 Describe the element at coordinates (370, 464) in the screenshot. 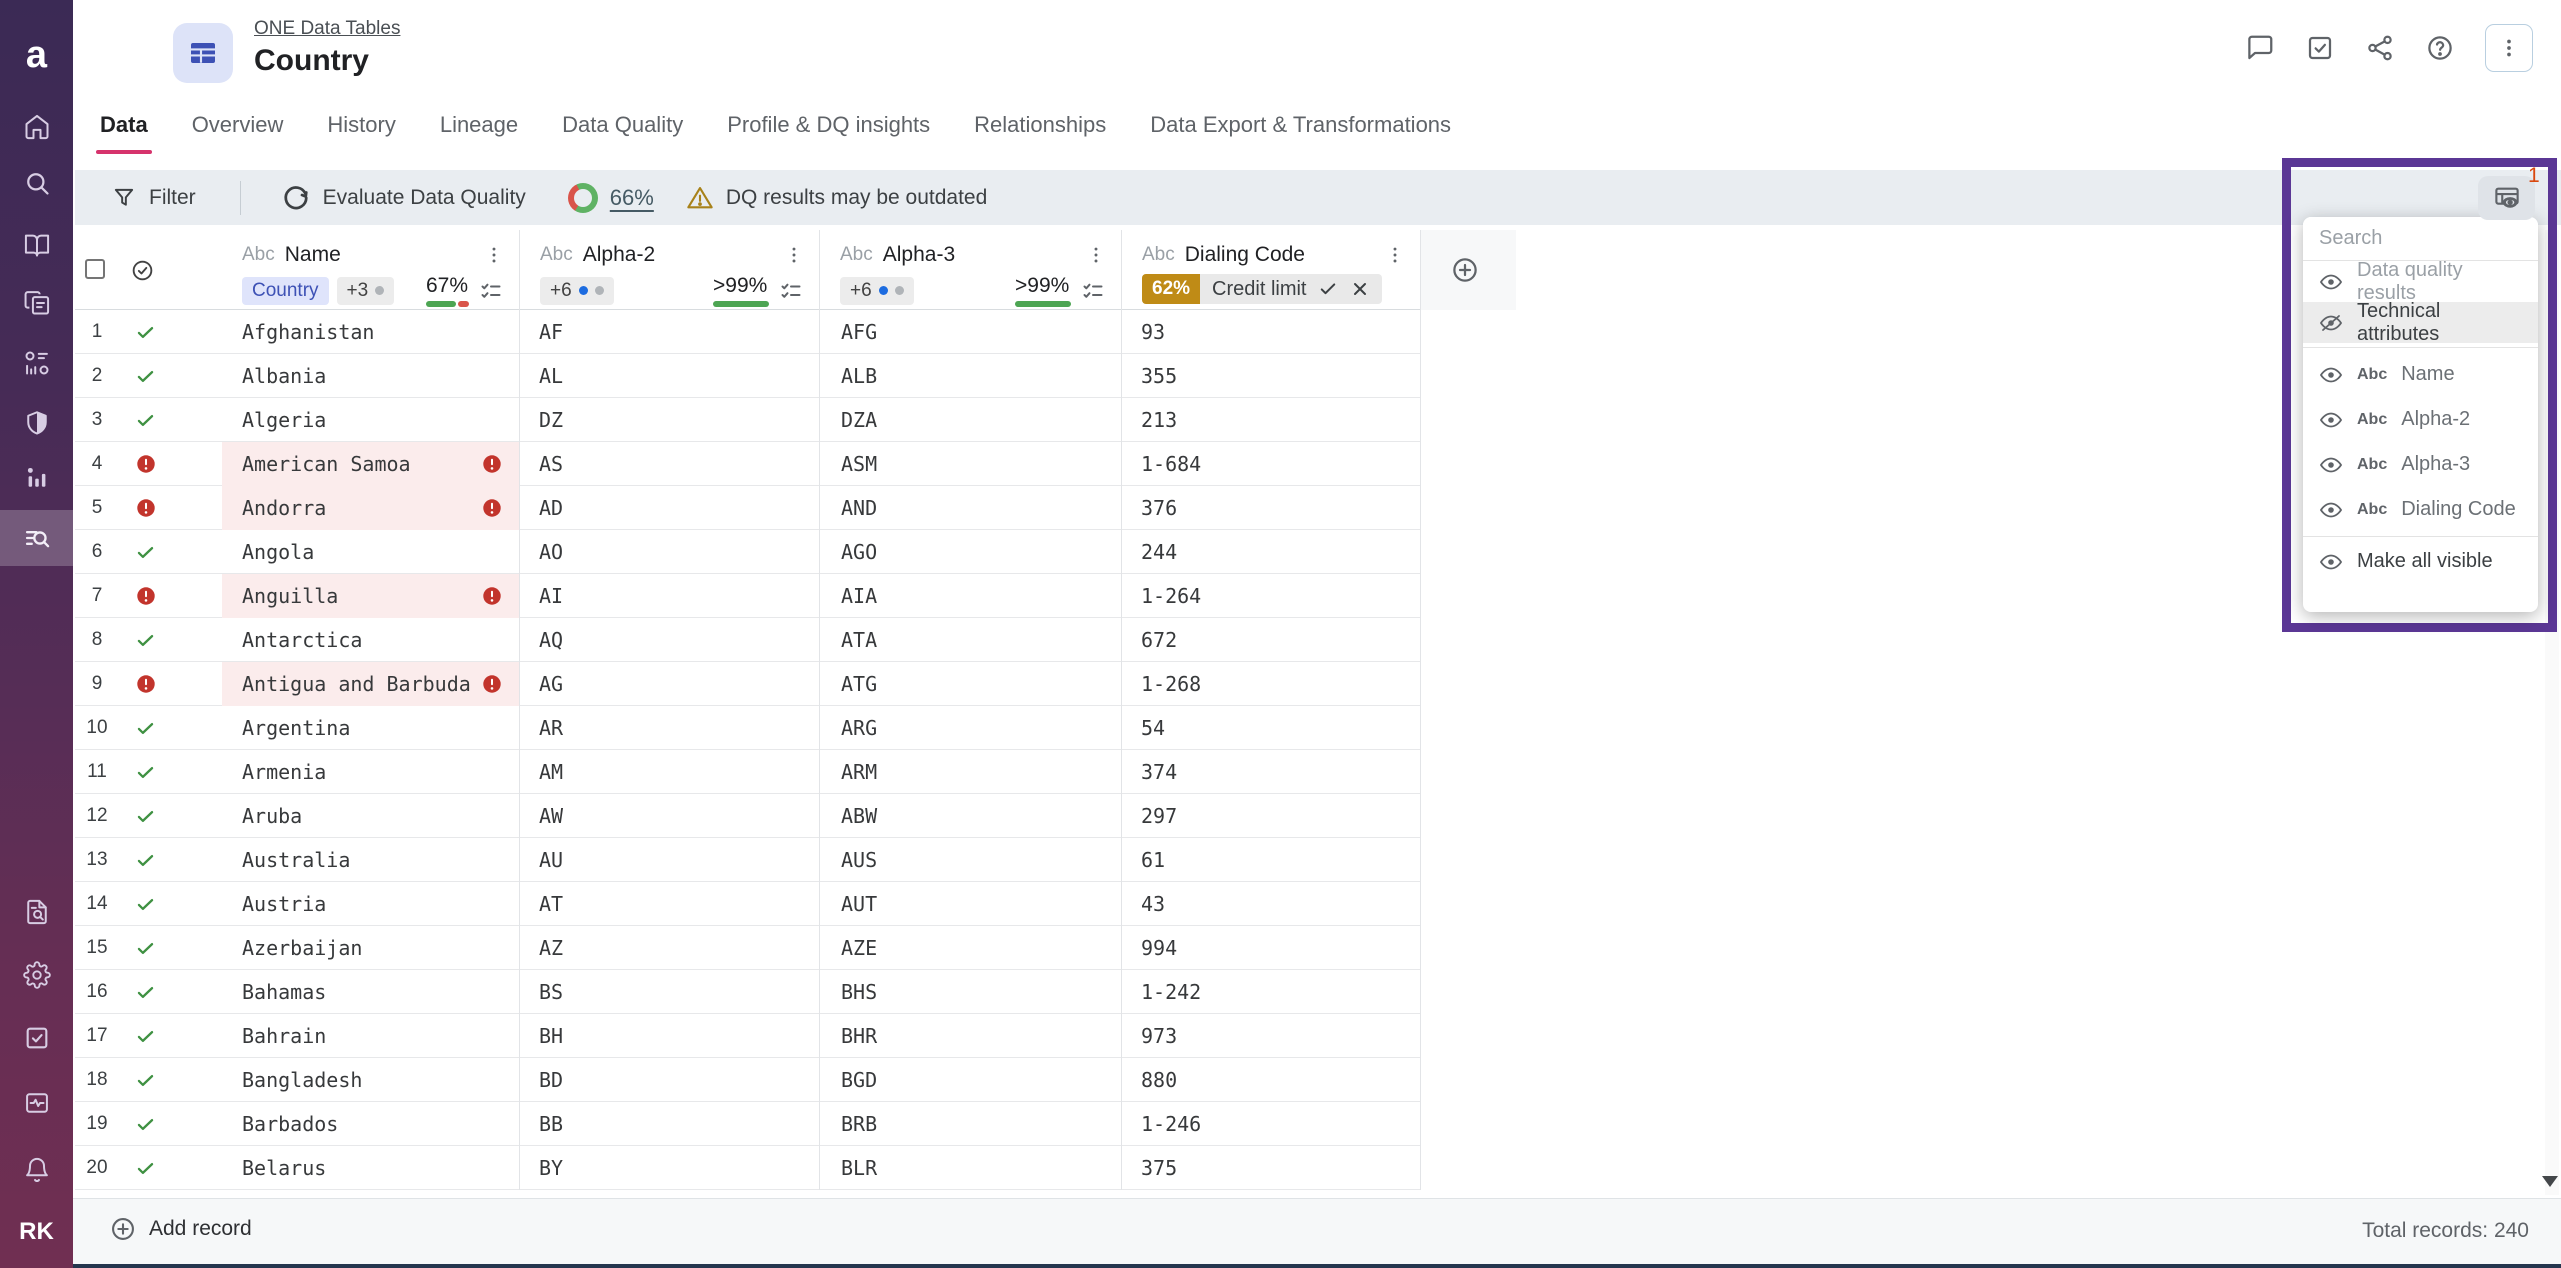

I see `cell-name: American Samoa` at that location.